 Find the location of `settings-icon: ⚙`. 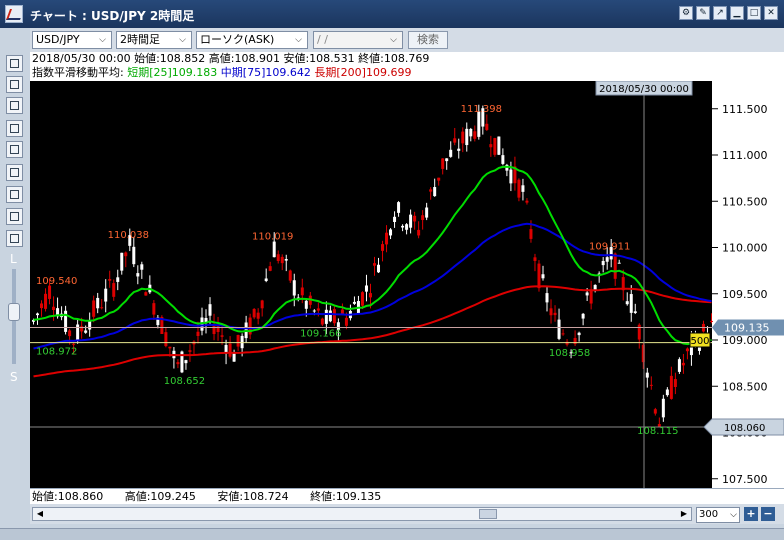

settings-icon: ⚙ is located at coordinates (686, 13).